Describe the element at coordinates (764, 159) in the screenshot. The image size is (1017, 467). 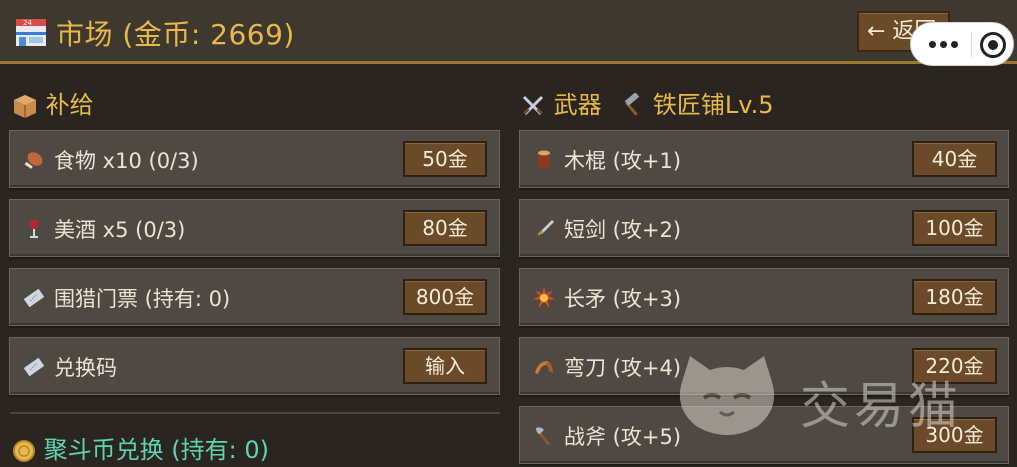
I see `weapon-row-stick: 木棍 (攻+1) 40金` at that location.